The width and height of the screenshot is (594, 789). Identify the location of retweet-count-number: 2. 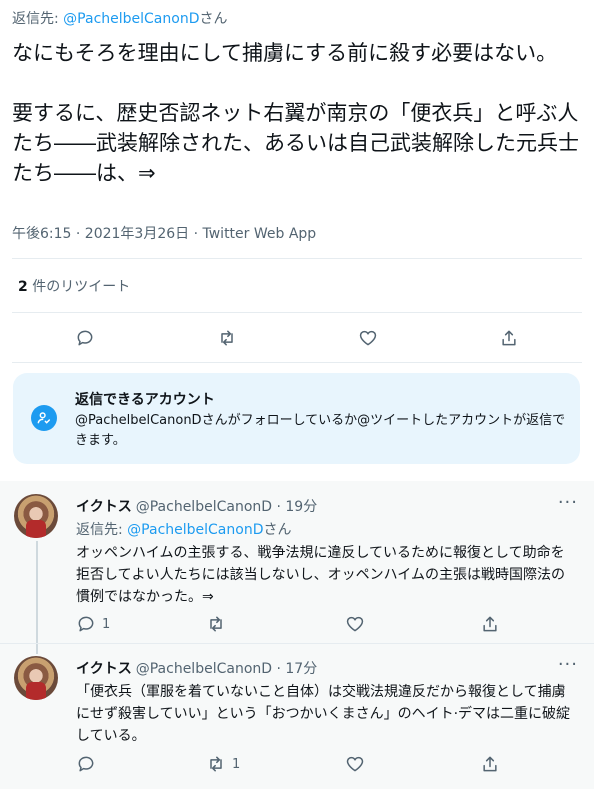
(23, 287).